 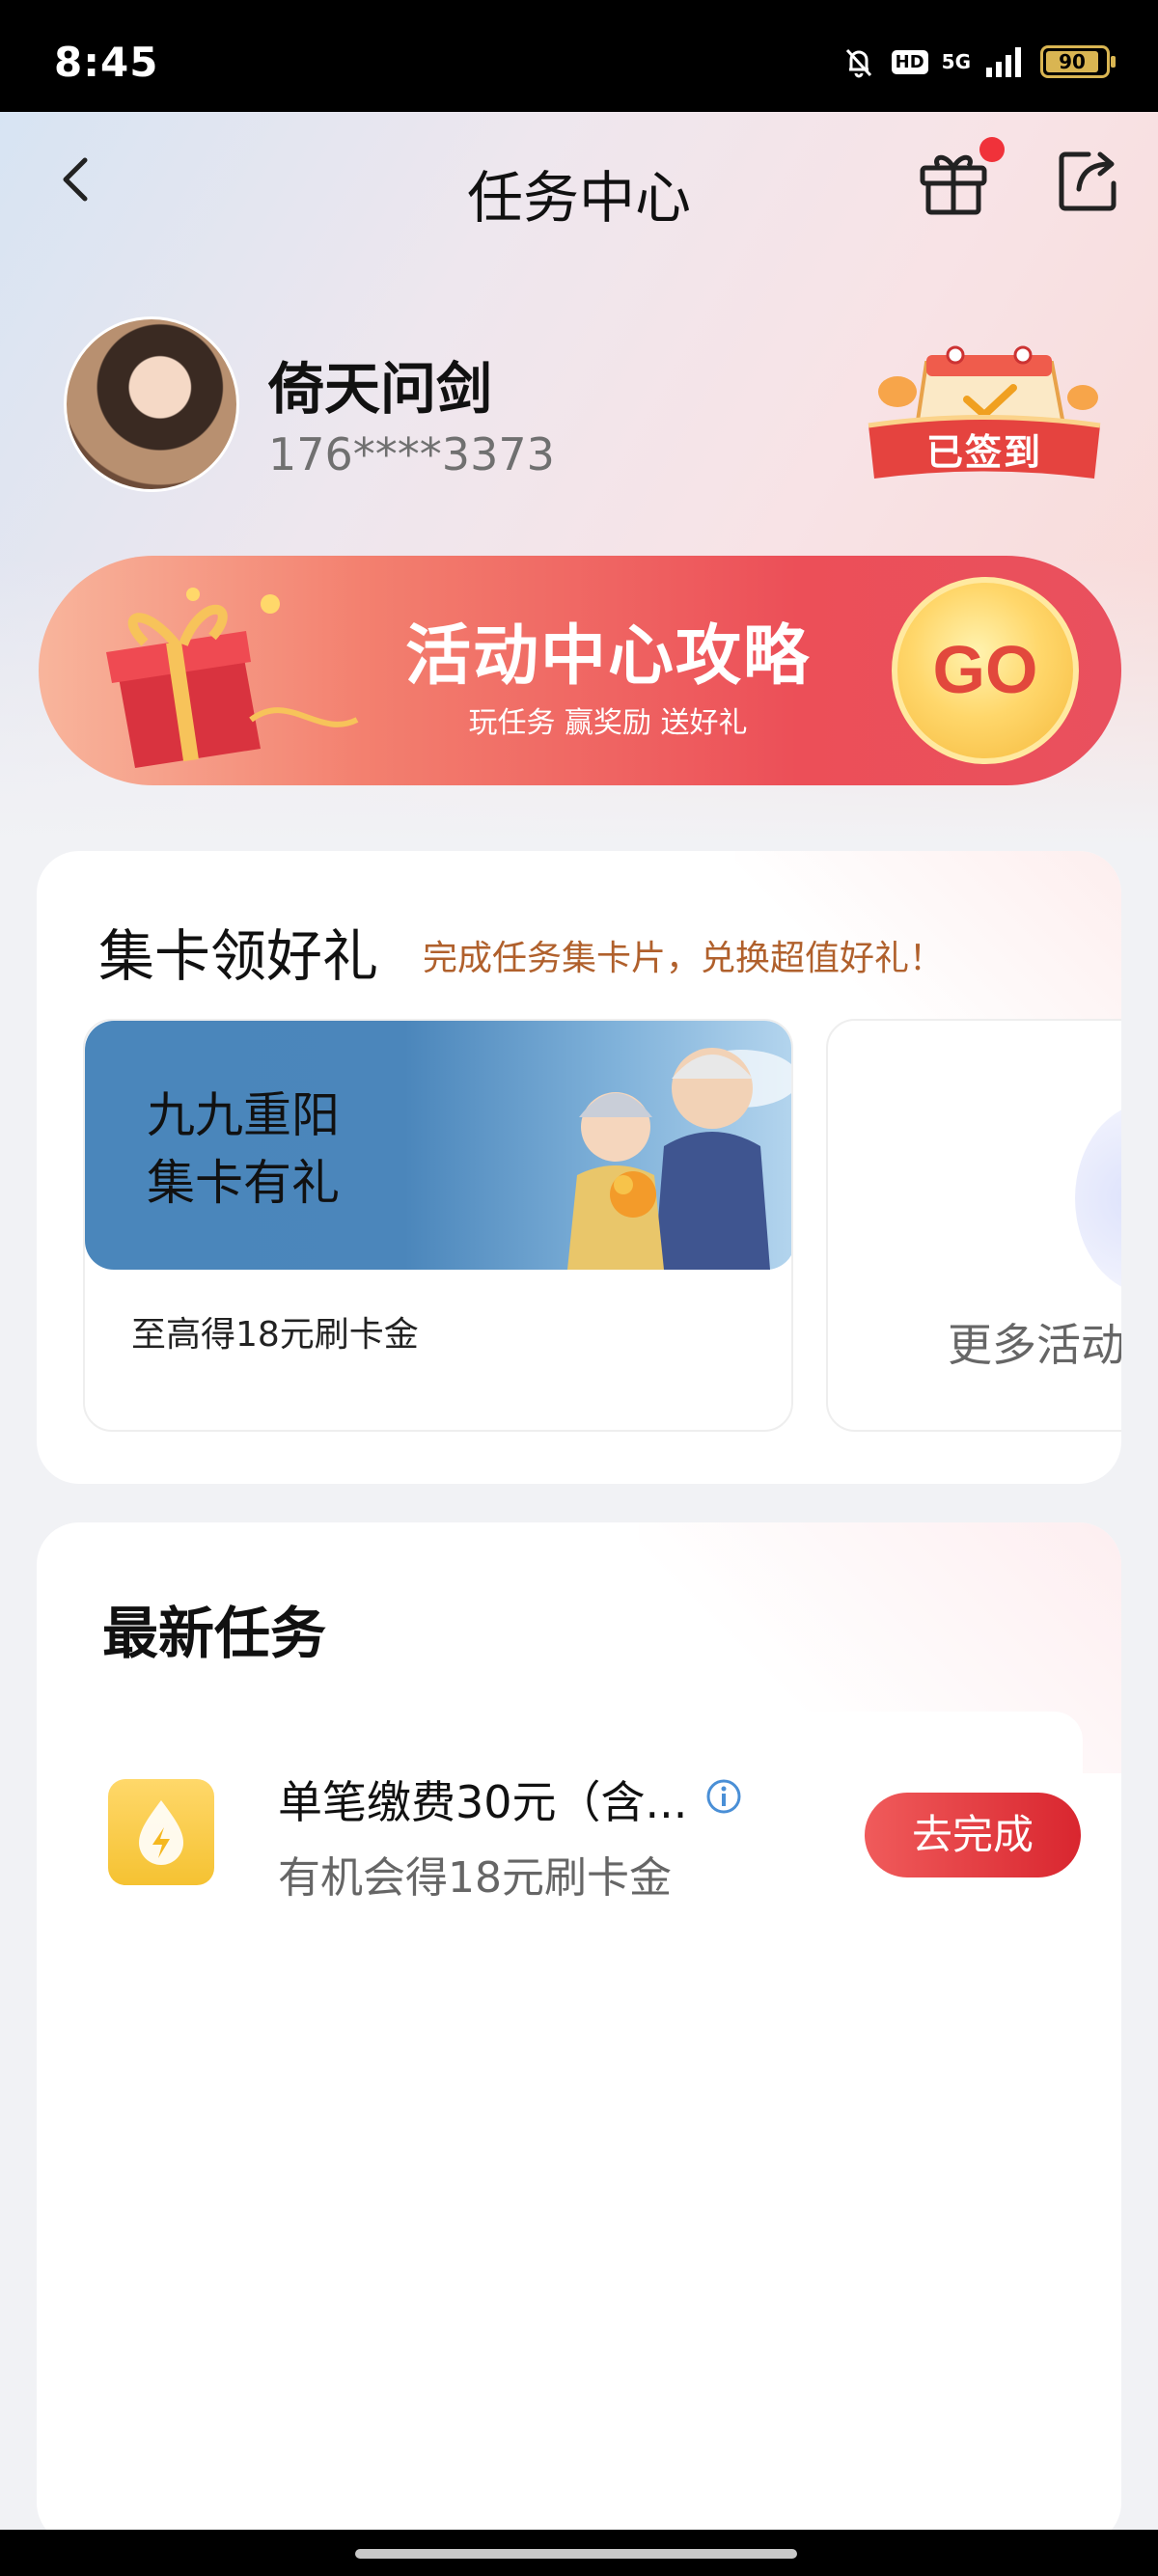 I want to click on network-label: 5G, so click(x=956, y=61).